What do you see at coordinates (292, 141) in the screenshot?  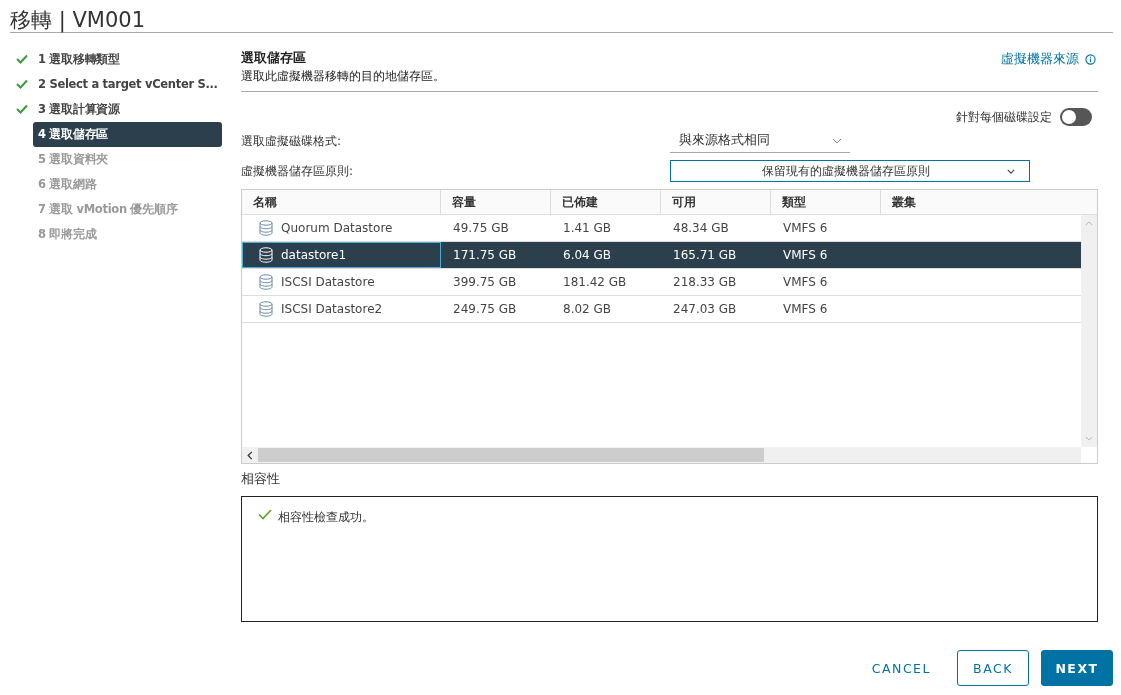 I see `field-label: 選取虛擬磁碟格式:` at bounding box center [292, 141].